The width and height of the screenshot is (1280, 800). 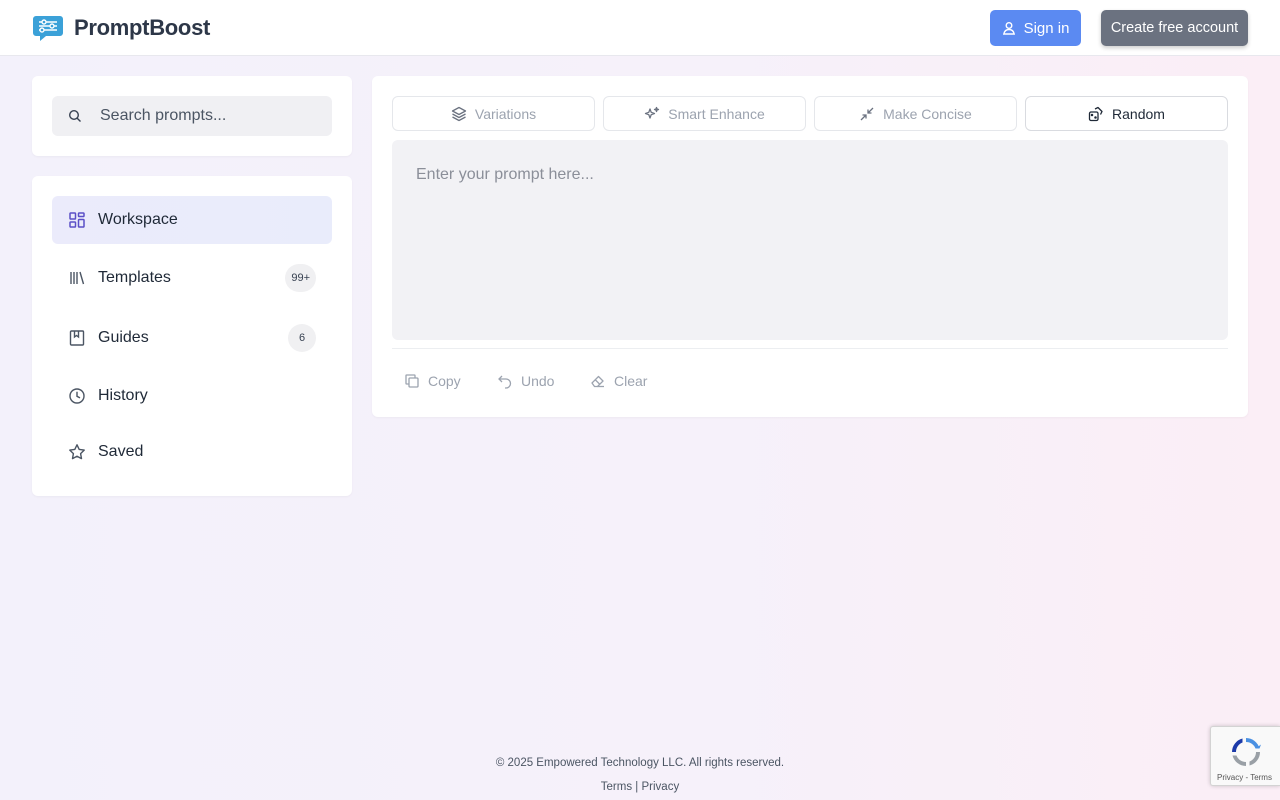 I want to click on footer-links: Terms | Privacy, so click(x=640, y=787).